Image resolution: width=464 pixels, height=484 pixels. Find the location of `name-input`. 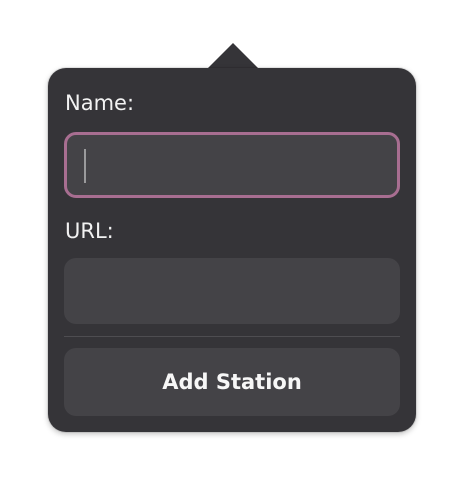

name-input is located at coordinates (232, 165).